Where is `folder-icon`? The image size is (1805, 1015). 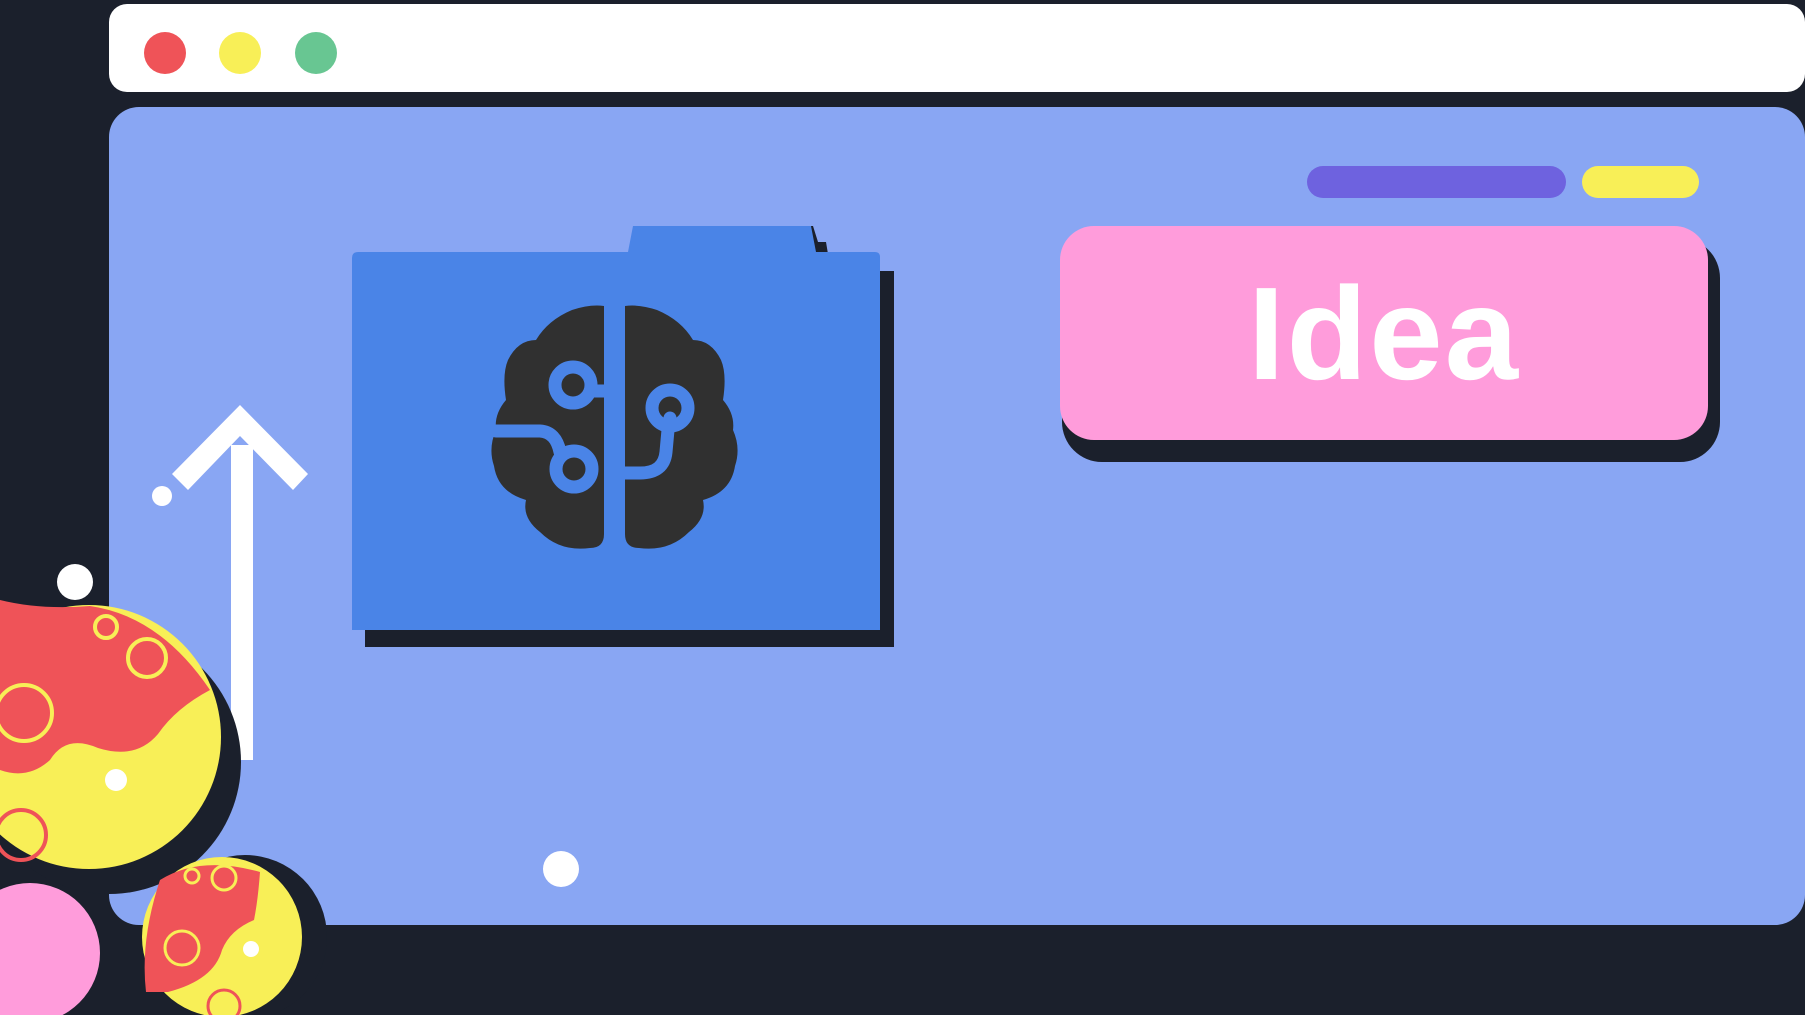 folder-icon is located at coordinates (623, 436).